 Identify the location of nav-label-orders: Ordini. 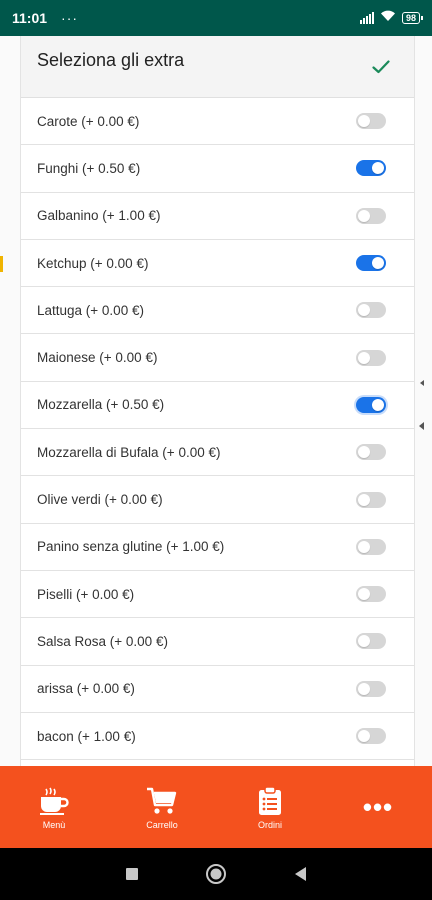
(269, 825).